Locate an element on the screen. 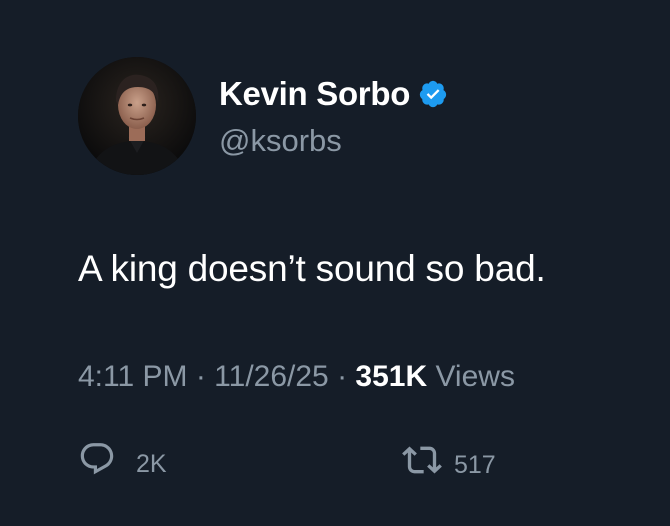  tweet-meta: 4:11 PM · 11/26/25 · 351K Views is located at coordinates (296, 377).